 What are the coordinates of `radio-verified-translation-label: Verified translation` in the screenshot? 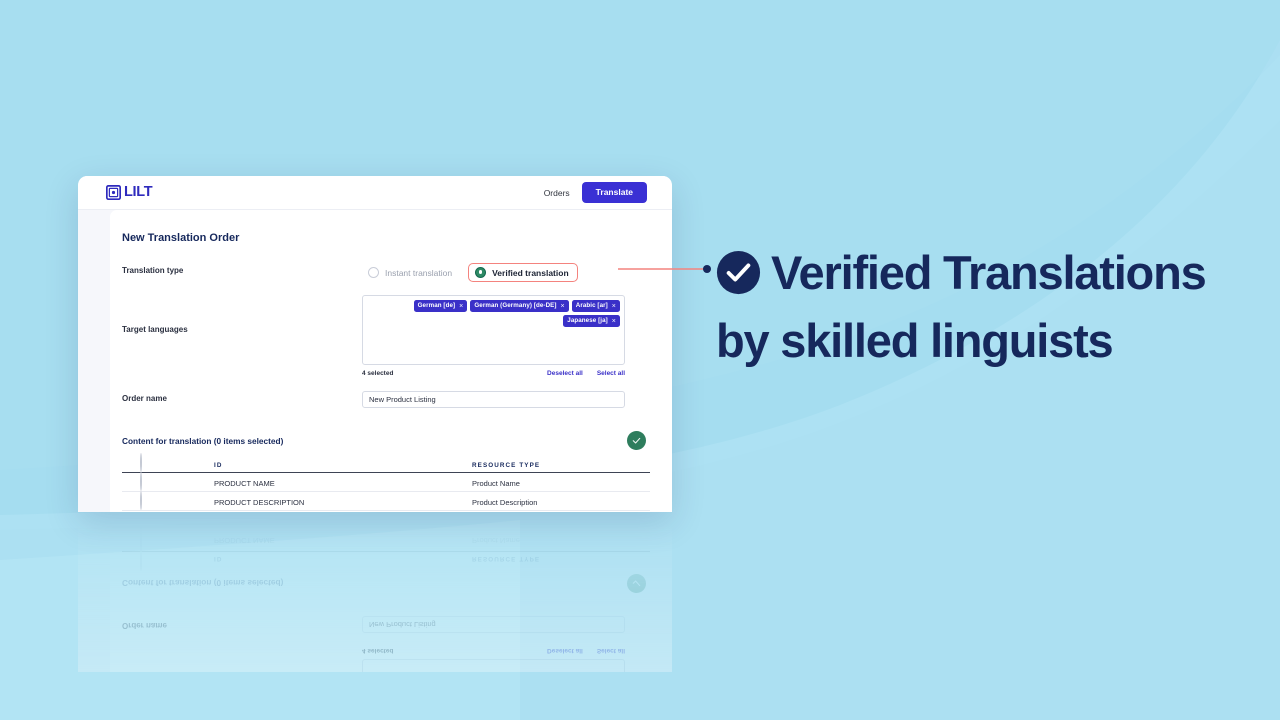 It's located at (530, 272).